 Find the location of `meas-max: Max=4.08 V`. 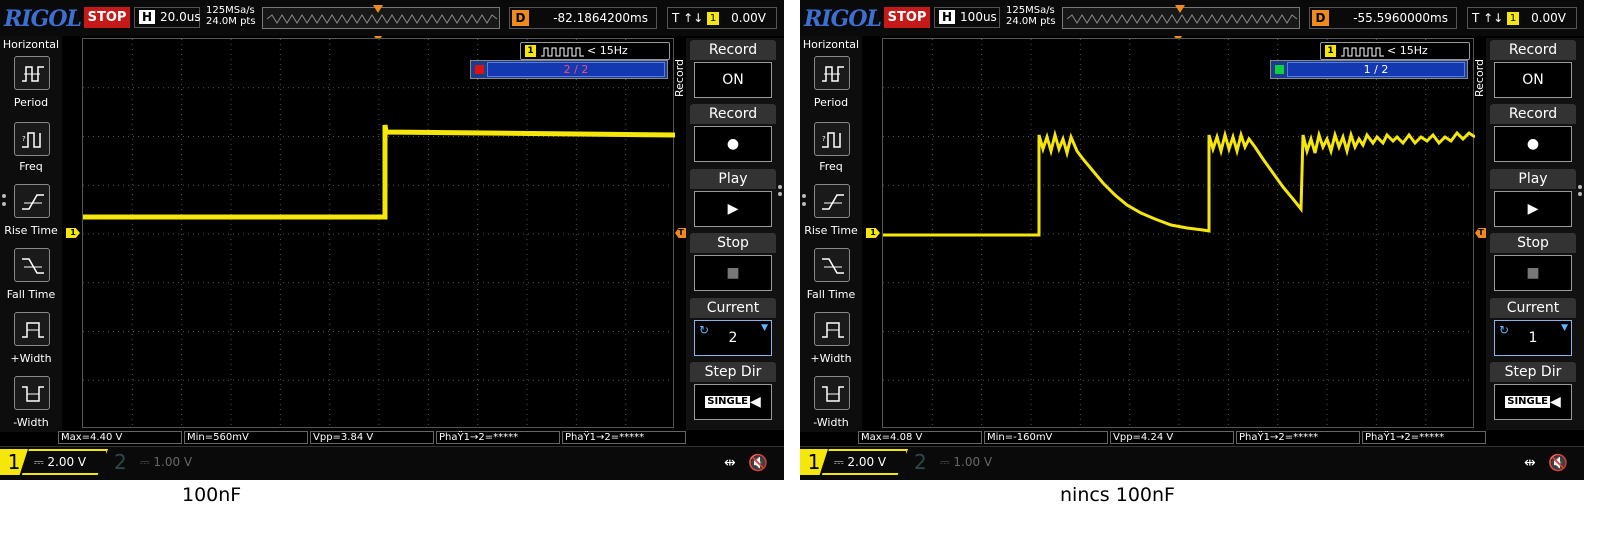

meas-max: Max=4.08 V is located at coordinates (920, 437).